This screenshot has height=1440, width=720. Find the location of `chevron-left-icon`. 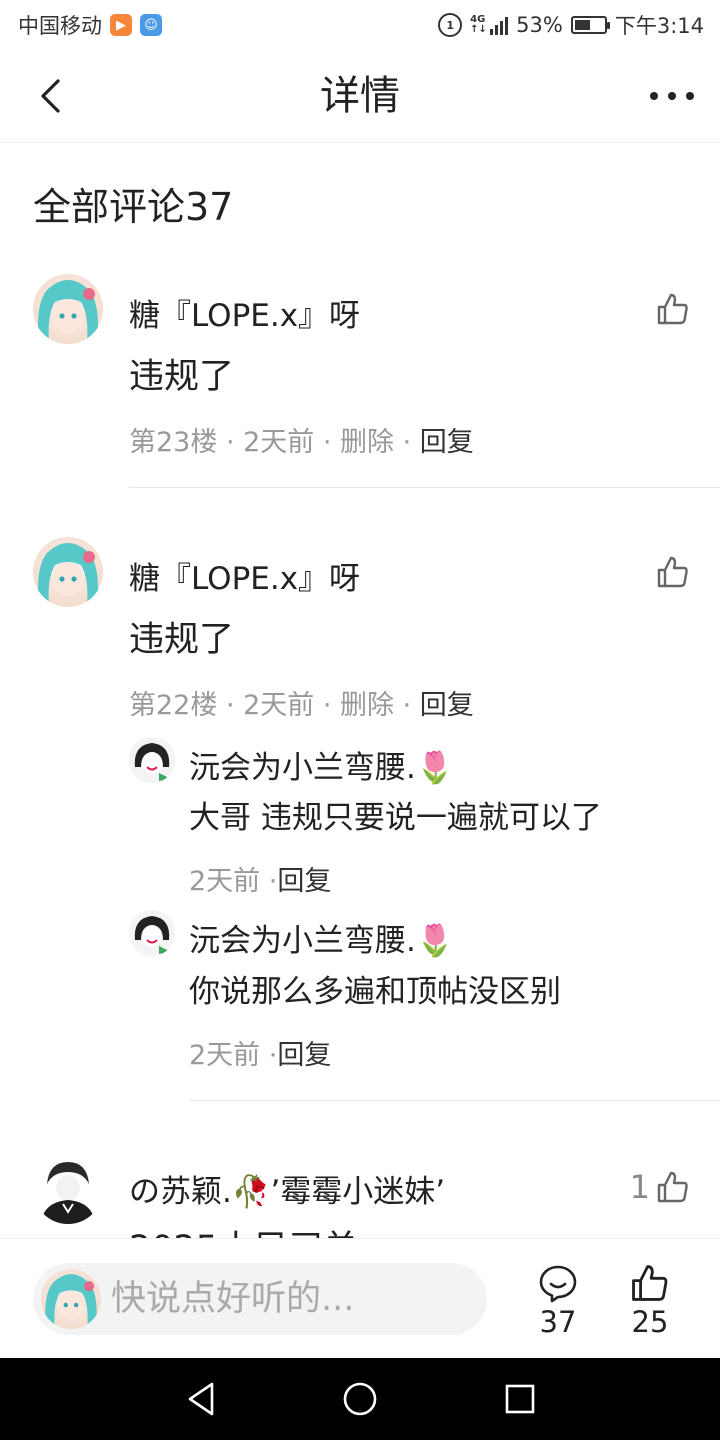

chevron-left-icon is located at coordinates (50, 96).